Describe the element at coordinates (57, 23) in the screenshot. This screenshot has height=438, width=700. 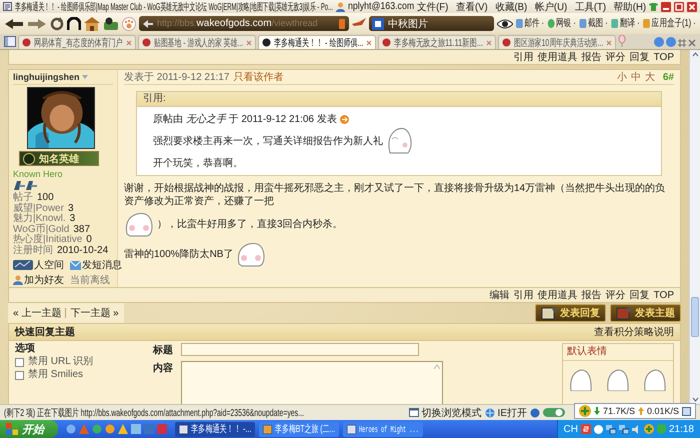
I see `refresh-icon` at that location.